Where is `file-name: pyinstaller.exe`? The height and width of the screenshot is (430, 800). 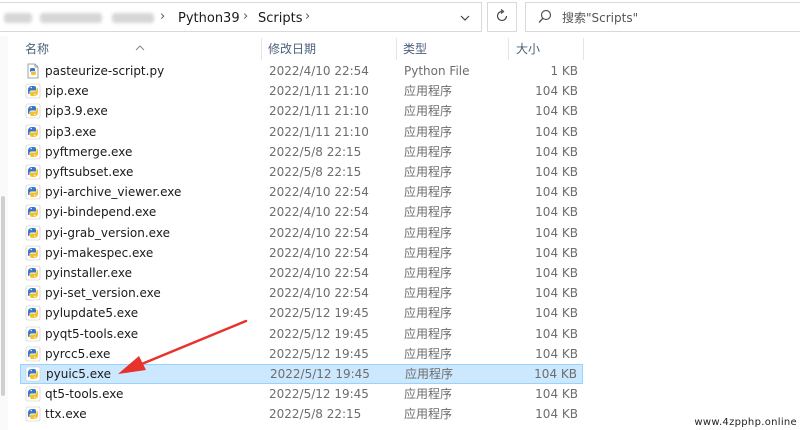 file-name: pyinstaller.exe is located at coordinates (88, 273).